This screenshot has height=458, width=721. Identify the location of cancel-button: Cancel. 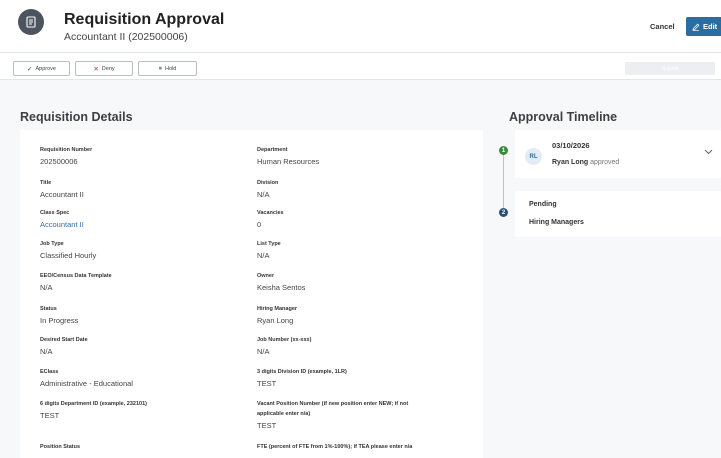
(662, 26).